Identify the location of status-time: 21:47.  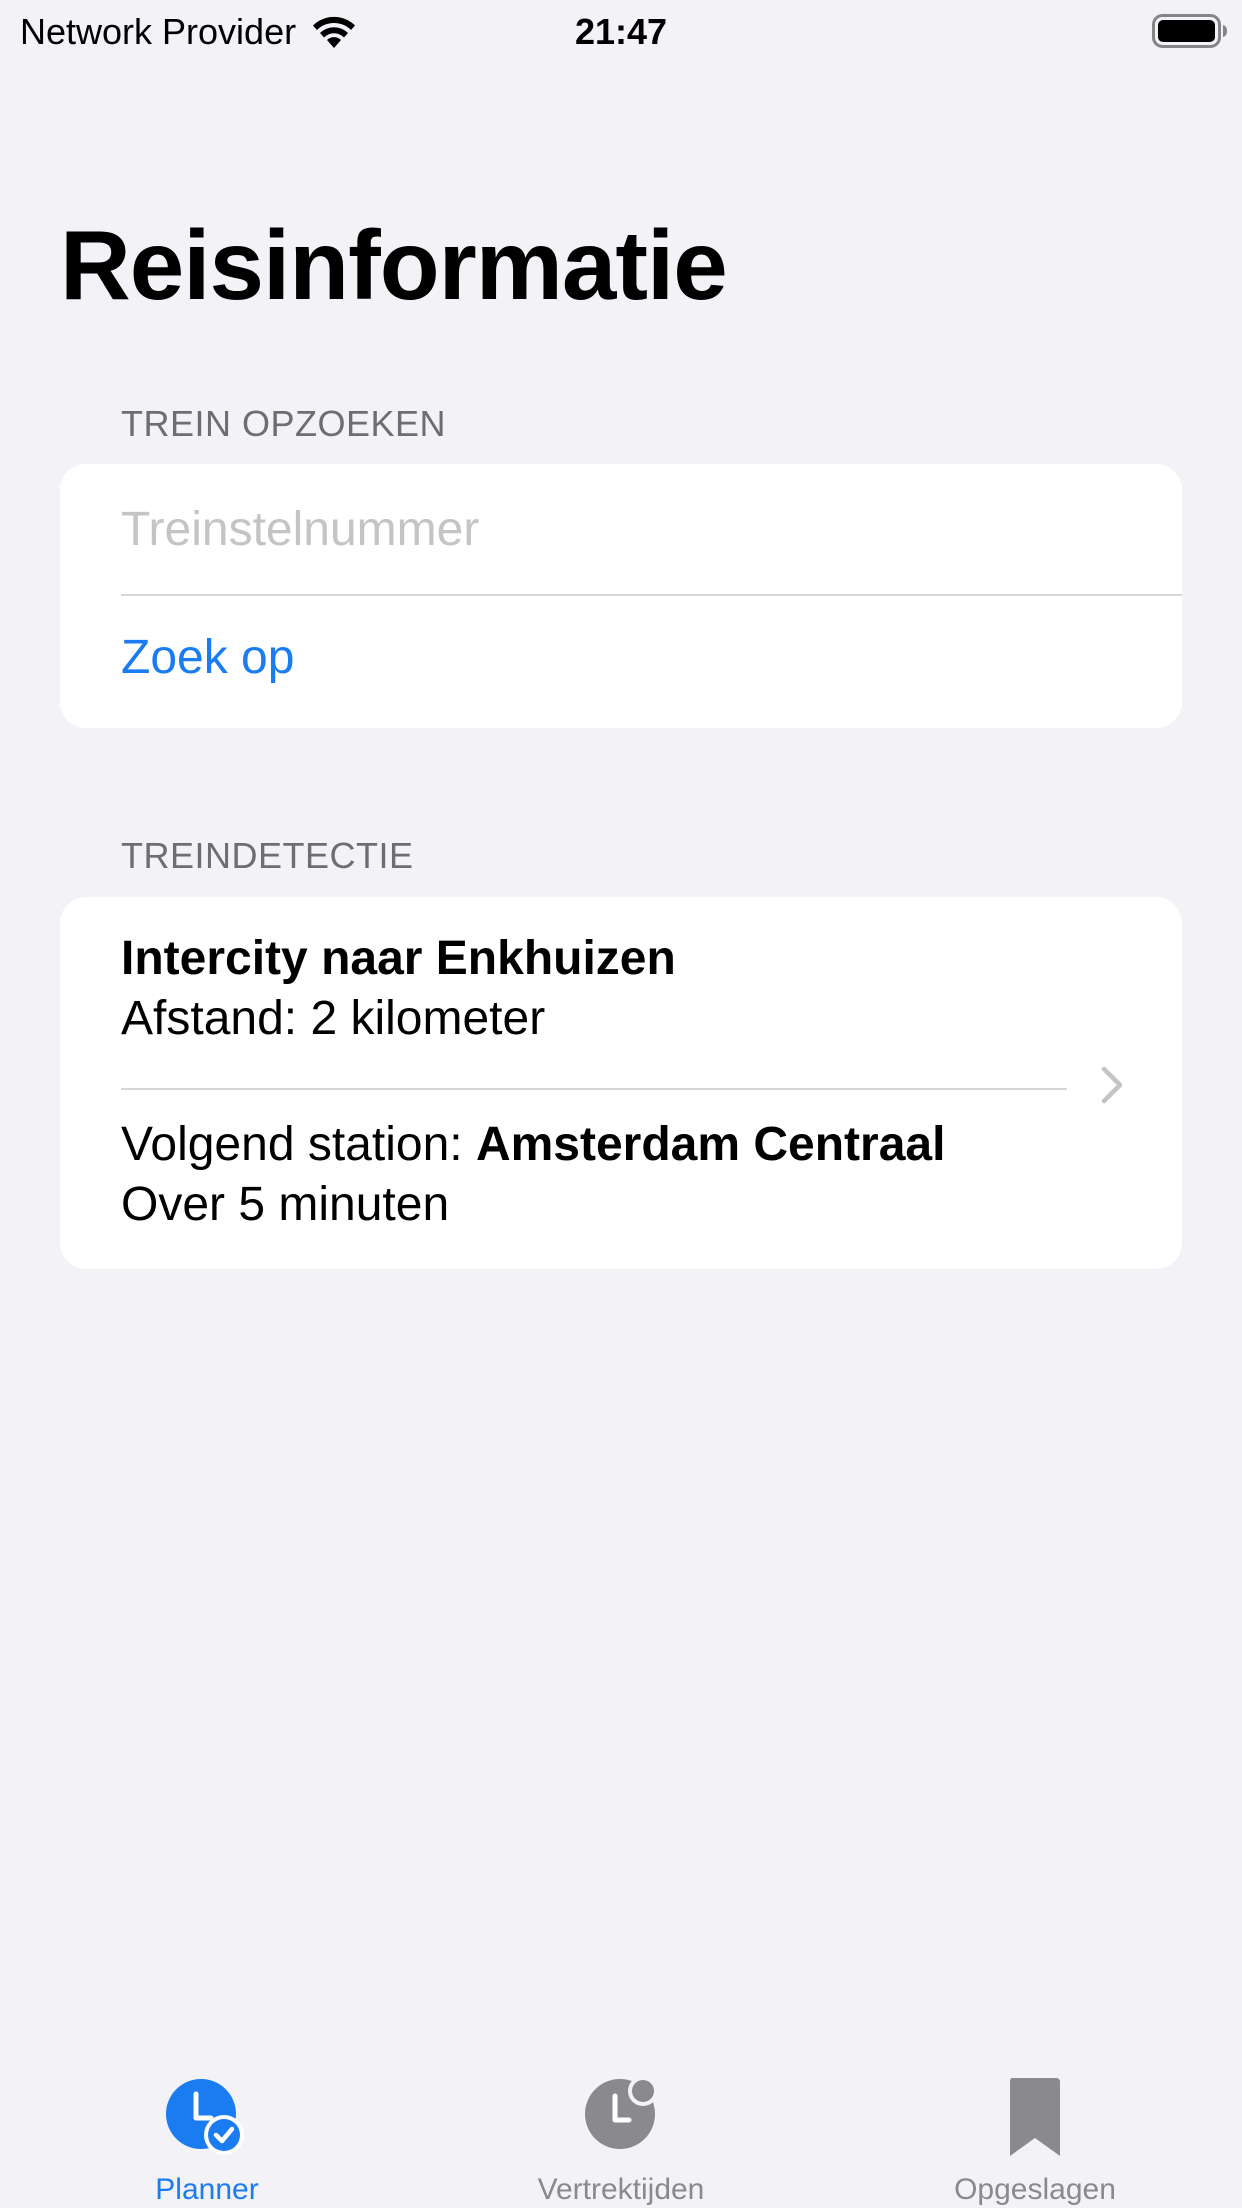
(621, 31).